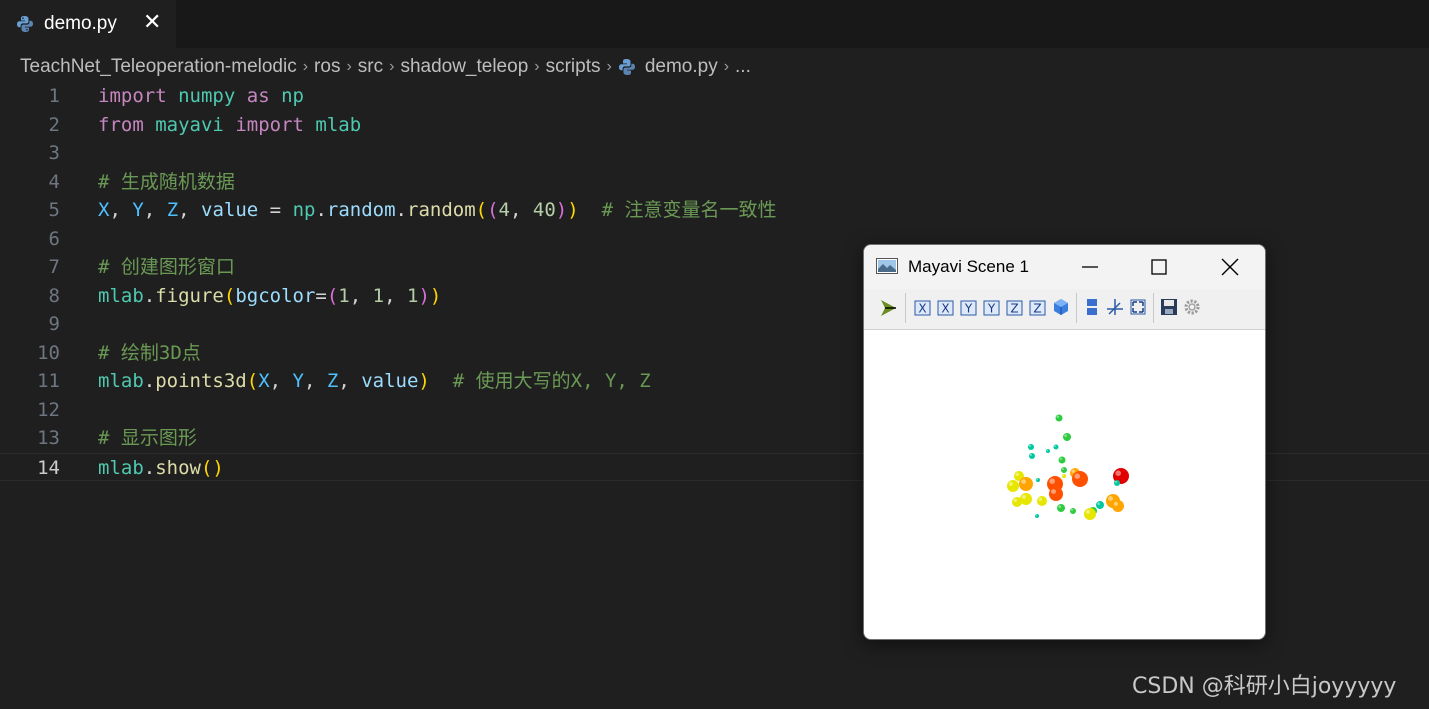 The height and width of the screenshot is (709, 1429). What do you see at coordinates (229, 125) in the screenshot?
I see `code-text: from mayavi import mlab` at bounding box center [229, 125].